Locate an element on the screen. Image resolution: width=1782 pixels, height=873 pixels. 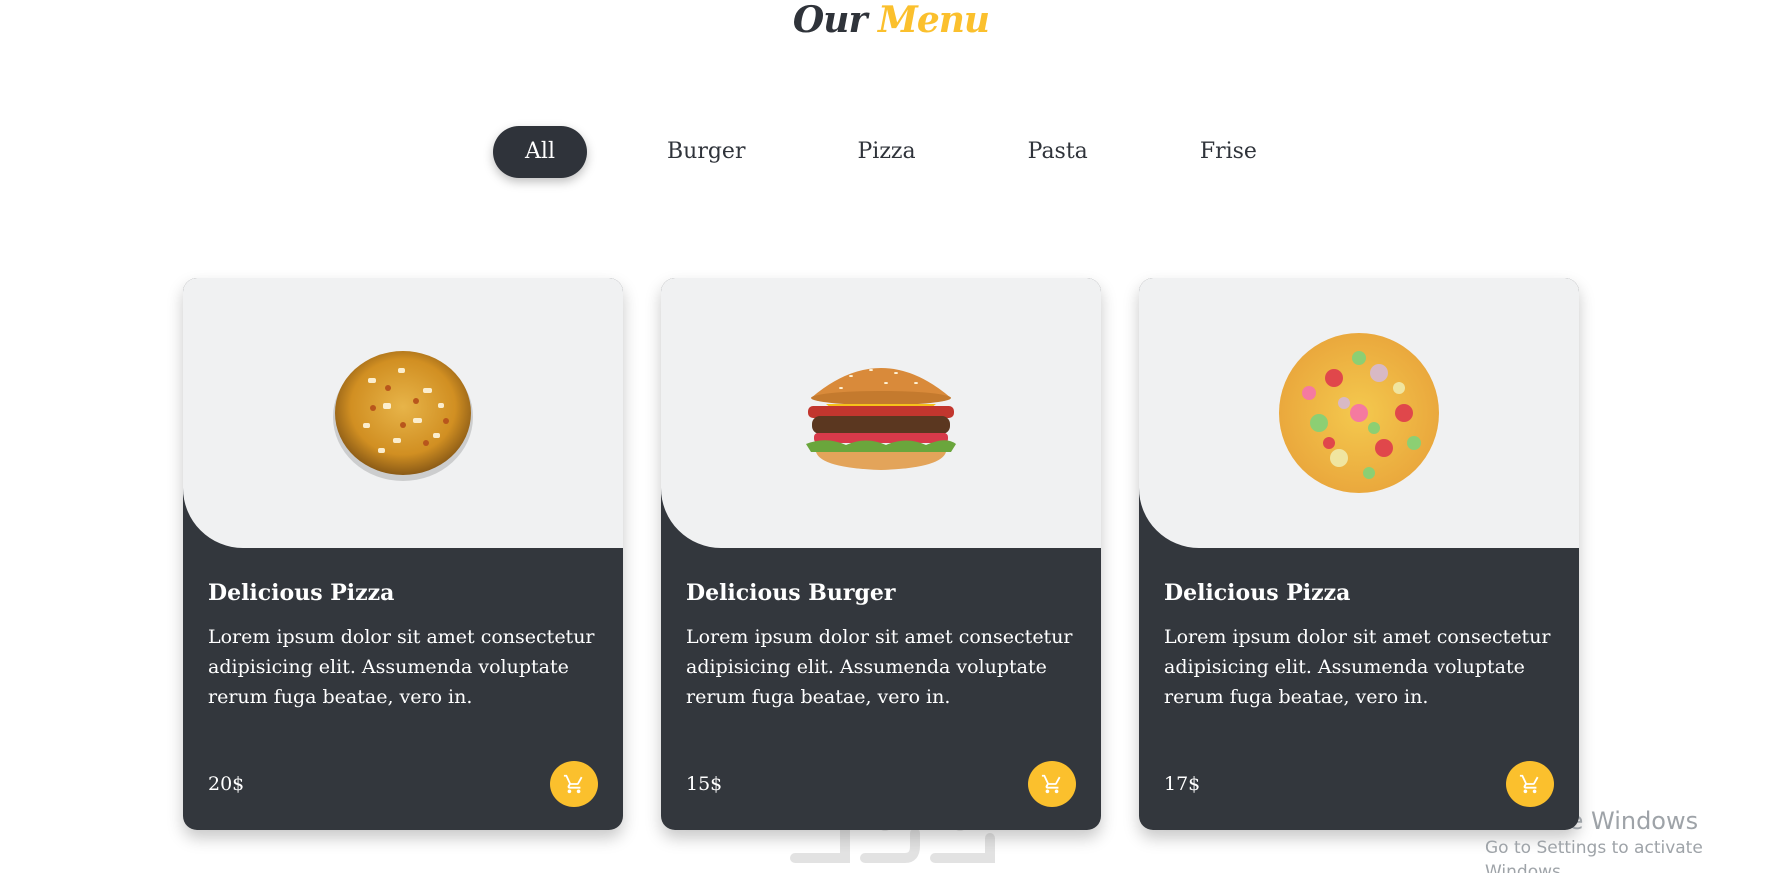
menu-filter-tabs: All Burger Pizza Pasta Frise is located at coordinates (891, 152).